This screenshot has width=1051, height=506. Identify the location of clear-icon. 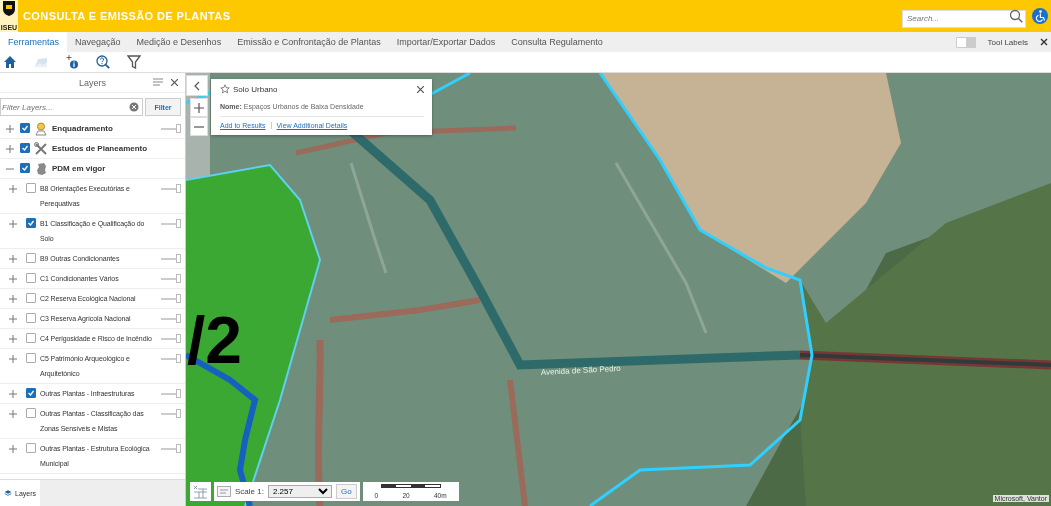
(134, 107).